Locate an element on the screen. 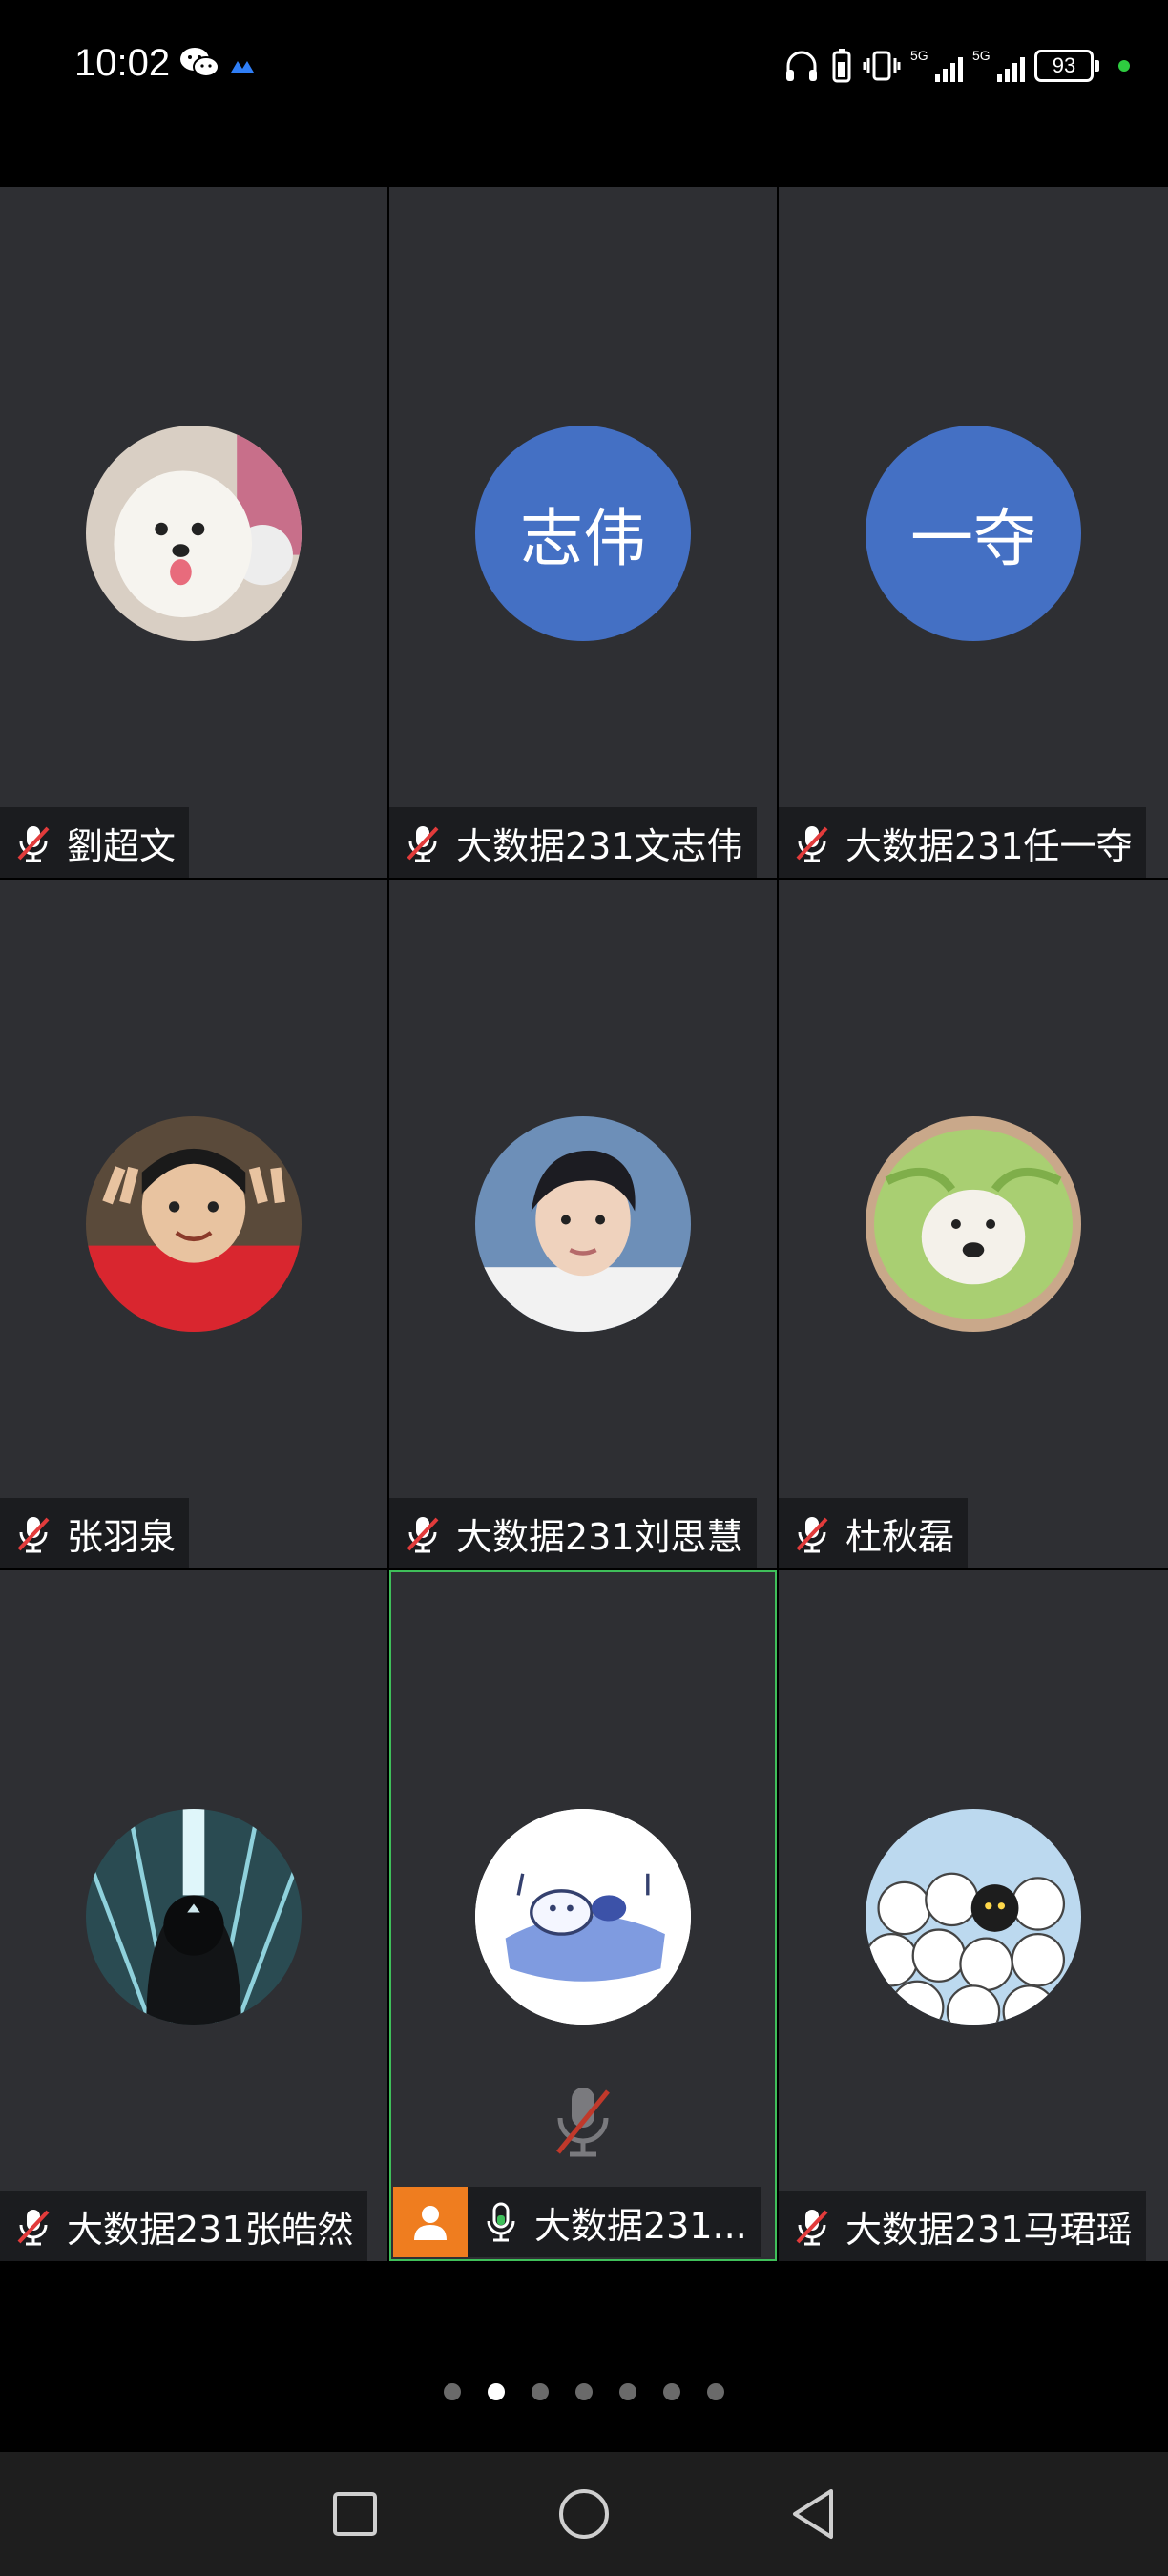  participant-tile: 大数据231马珺瑶 is located at coordinates (973, 1915).